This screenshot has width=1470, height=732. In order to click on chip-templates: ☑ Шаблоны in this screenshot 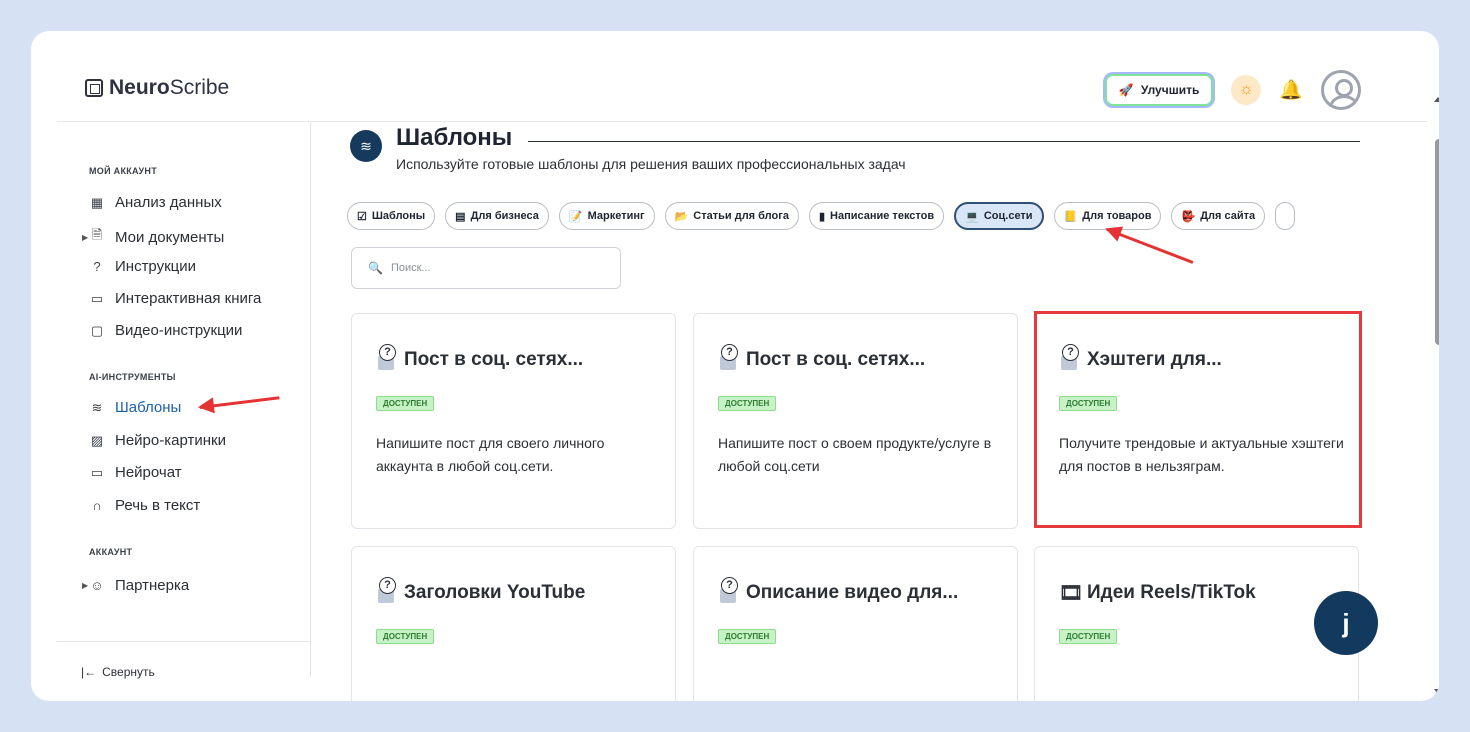, I will do `click(391, 216)`.